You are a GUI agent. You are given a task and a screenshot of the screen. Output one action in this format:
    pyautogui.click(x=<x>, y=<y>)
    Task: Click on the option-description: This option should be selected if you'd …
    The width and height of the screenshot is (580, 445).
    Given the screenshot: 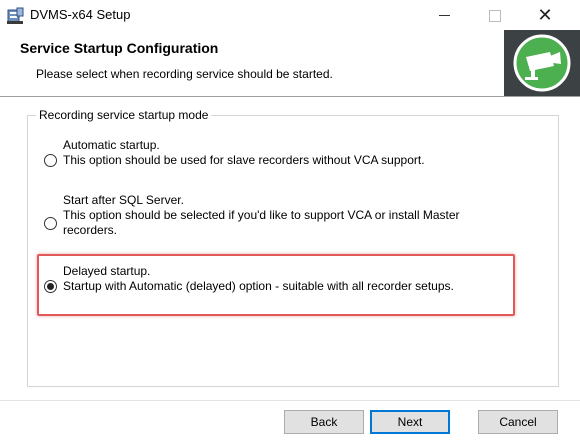 What is the action you would take?
    pyautogui.click(x=261, y=222)
    